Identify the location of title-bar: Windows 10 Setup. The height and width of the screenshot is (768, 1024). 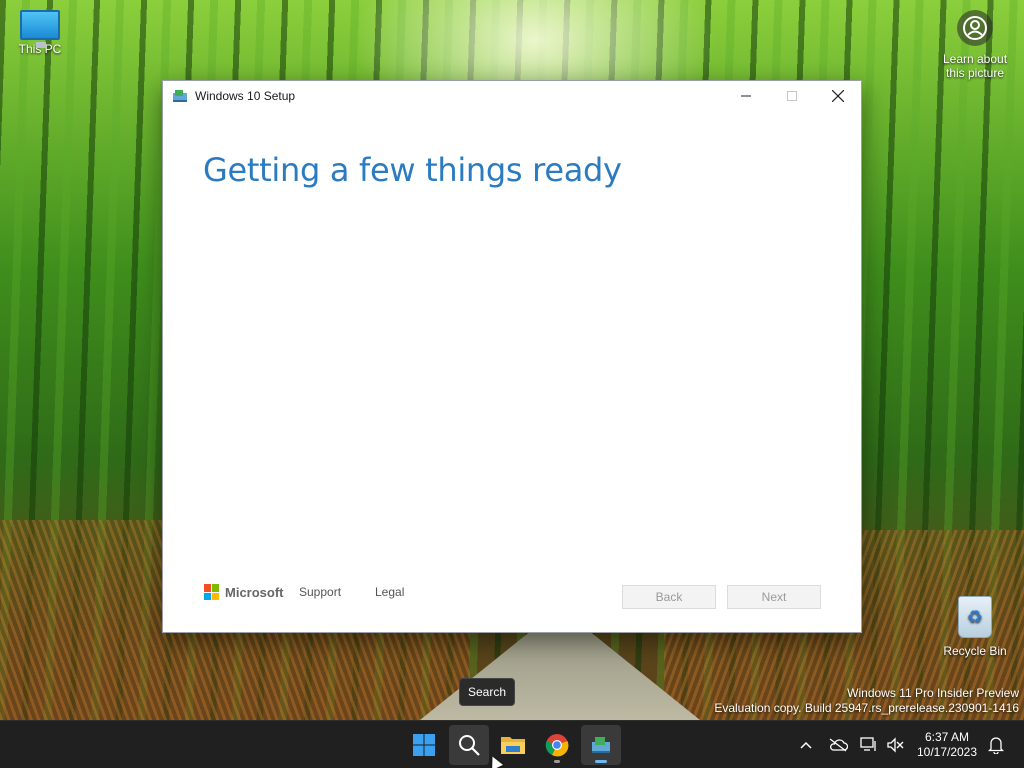
(512, 96).